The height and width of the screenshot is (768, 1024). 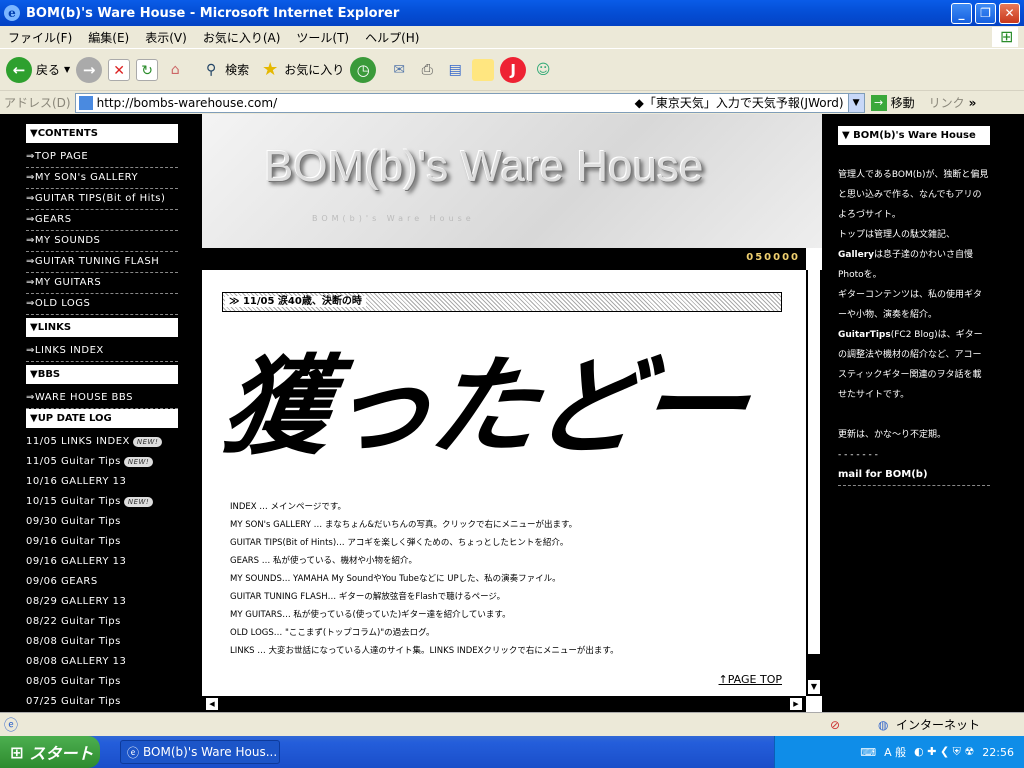 I want to click on menu-tools: ツール(T), so click(x=322, y=37).